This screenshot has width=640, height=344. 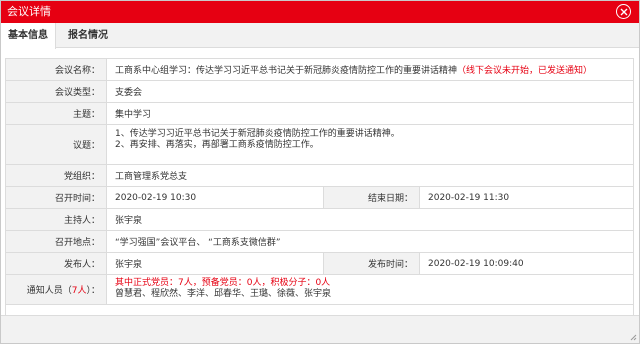 What do you see at coordinates (56, 219) in the screenshot?
I see `label-host: 主持人：` at bounding box center [56, 219].